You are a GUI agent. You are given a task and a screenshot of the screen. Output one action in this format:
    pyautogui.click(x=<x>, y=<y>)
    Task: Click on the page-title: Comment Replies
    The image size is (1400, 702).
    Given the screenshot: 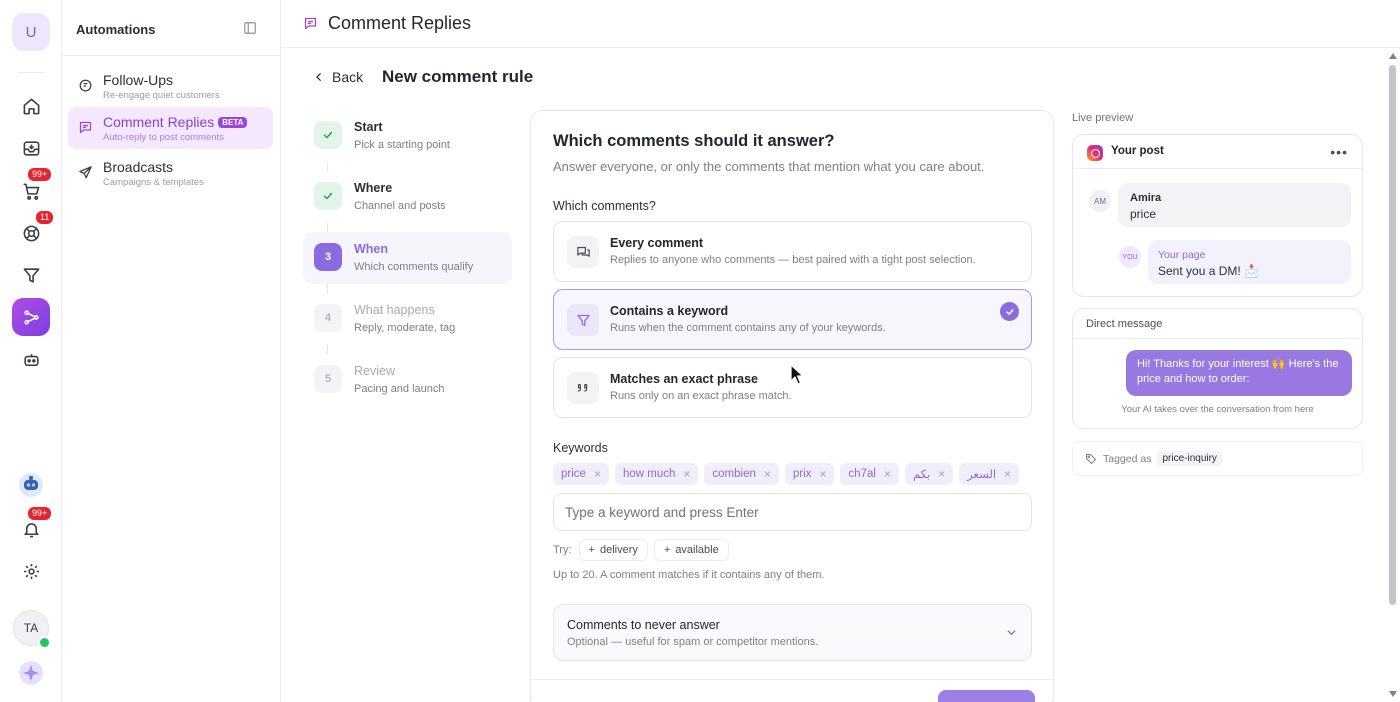 What is the action you would take?
    pyautogui.click(x=400, y=23)
    